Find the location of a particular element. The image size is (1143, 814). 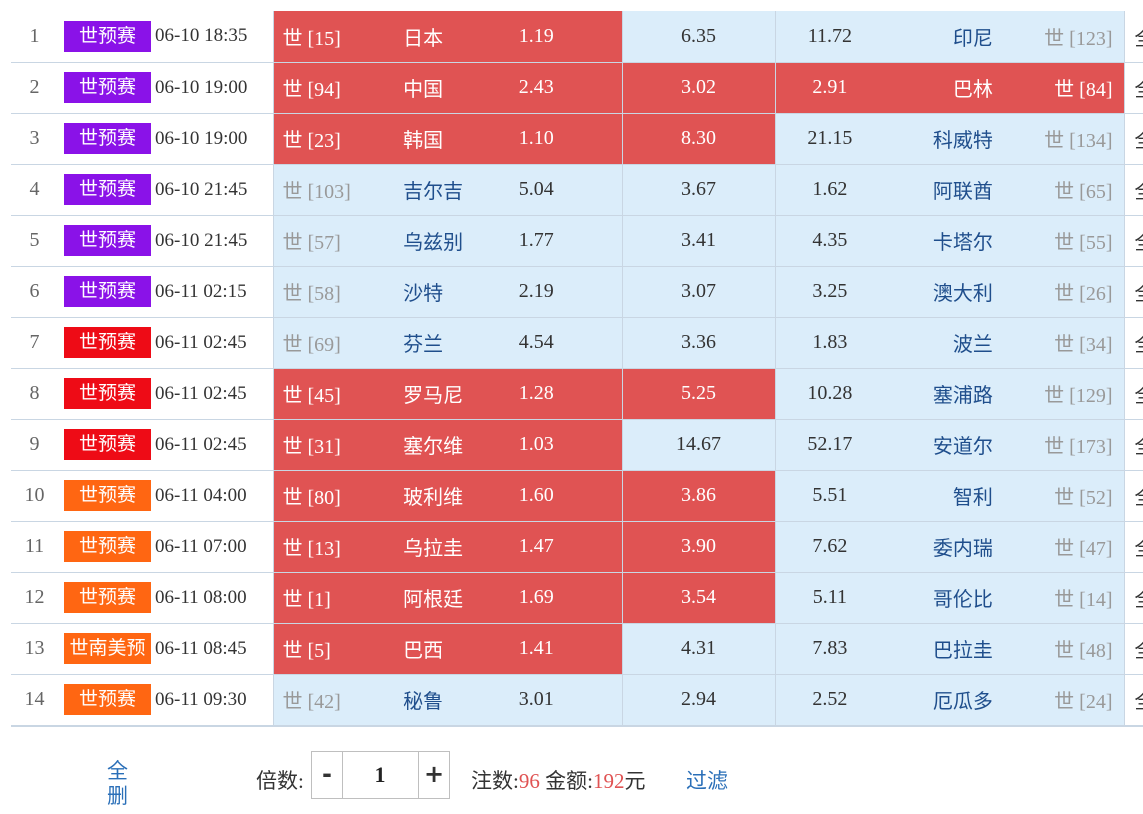

home-win-option: 世 [80] 玻利维 1.60 is located at coordinates (447, 496).